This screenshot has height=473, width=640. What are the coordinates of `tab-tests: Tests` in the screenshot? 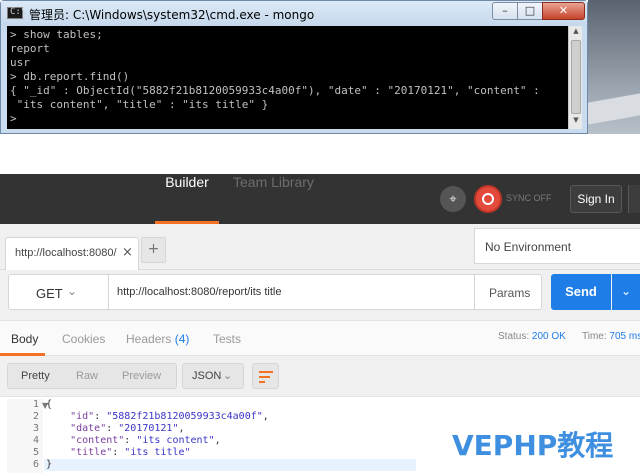 It's located at (227, 339).